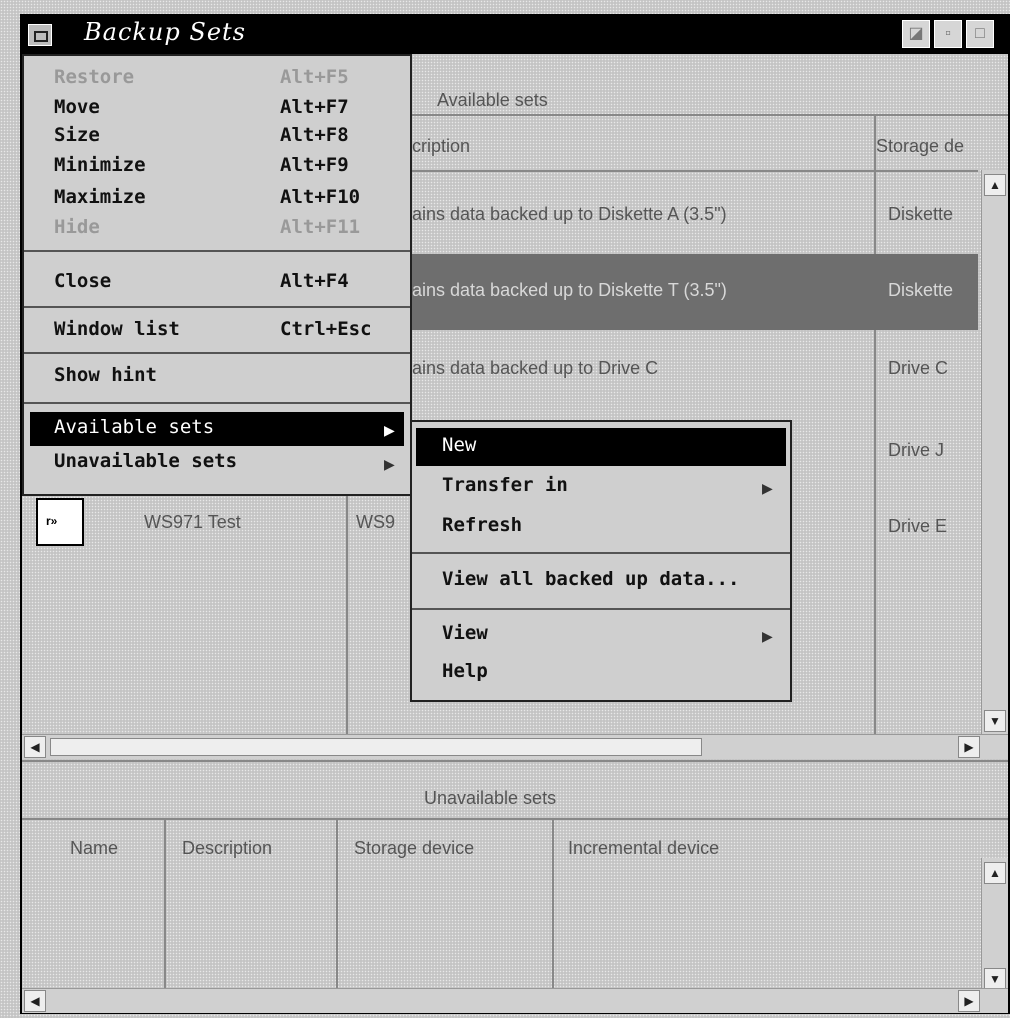  What do you see at coordinates (569, 290) in the screenshot?
I see `row-2-description: ains data backed up to Diskette T (3.5")` at bounding box center [569, 290].